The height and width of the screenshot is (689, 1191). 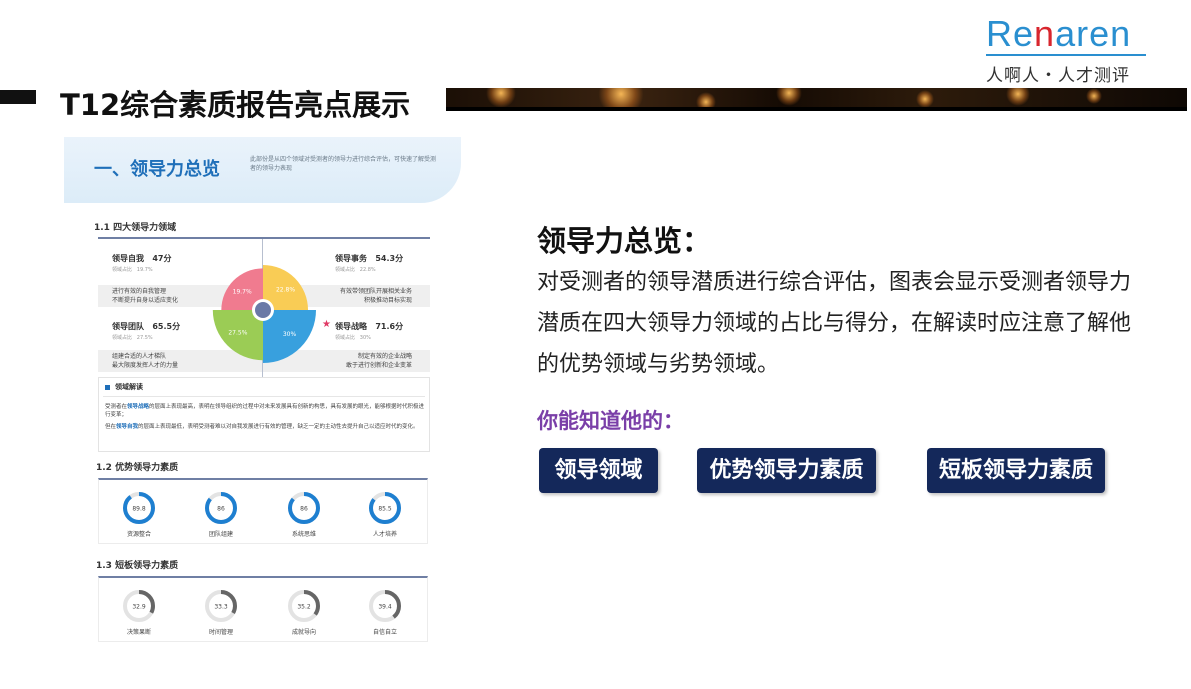 What do you see at coordinates (235, 105) in the screenshot?
I see `page-title: T12综合素质报告亮点展示` at bounding box center [235, 105].